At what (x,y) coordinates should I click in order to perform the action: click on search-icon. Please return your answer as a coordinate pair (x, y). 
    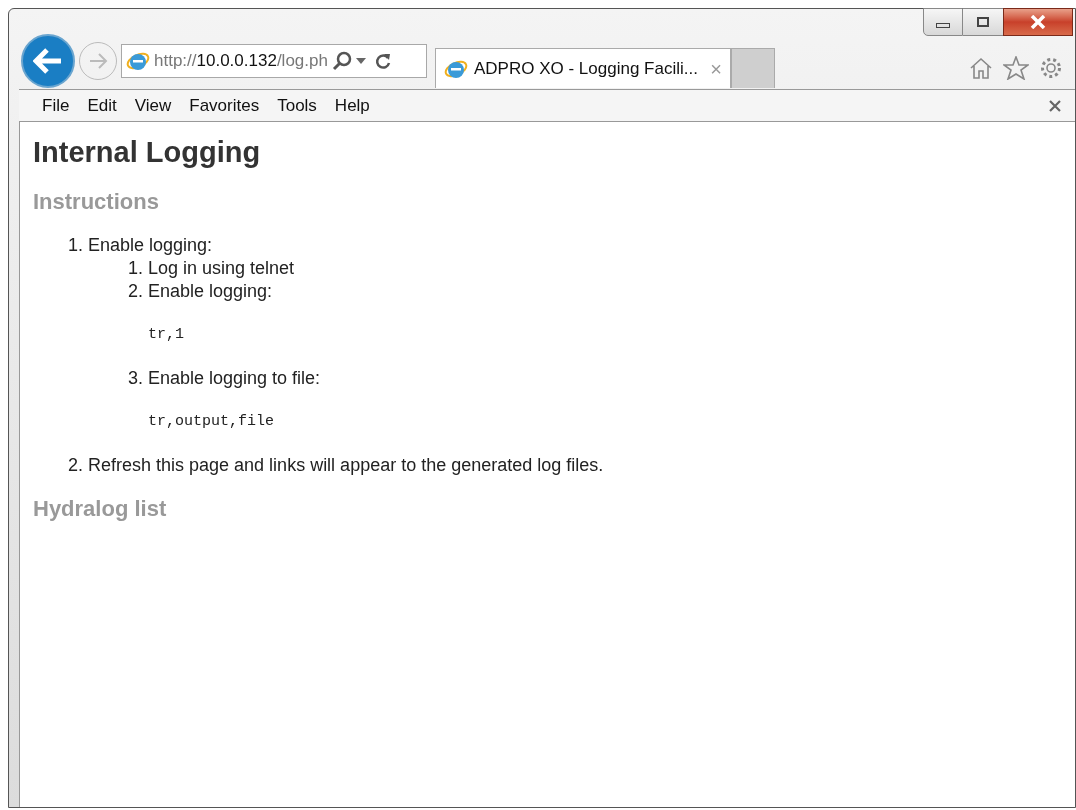
    Looking at the image, I should click on (341, 61).